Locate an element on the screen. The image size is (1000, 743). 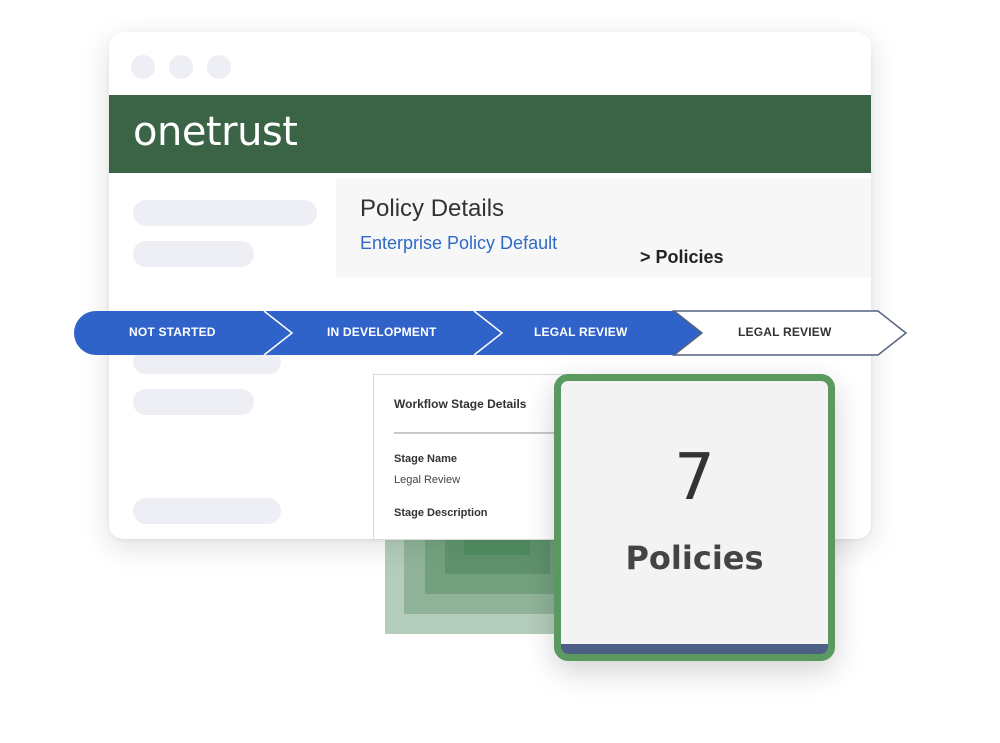
brand-header: onetrust is located at coordinates (490, 134).